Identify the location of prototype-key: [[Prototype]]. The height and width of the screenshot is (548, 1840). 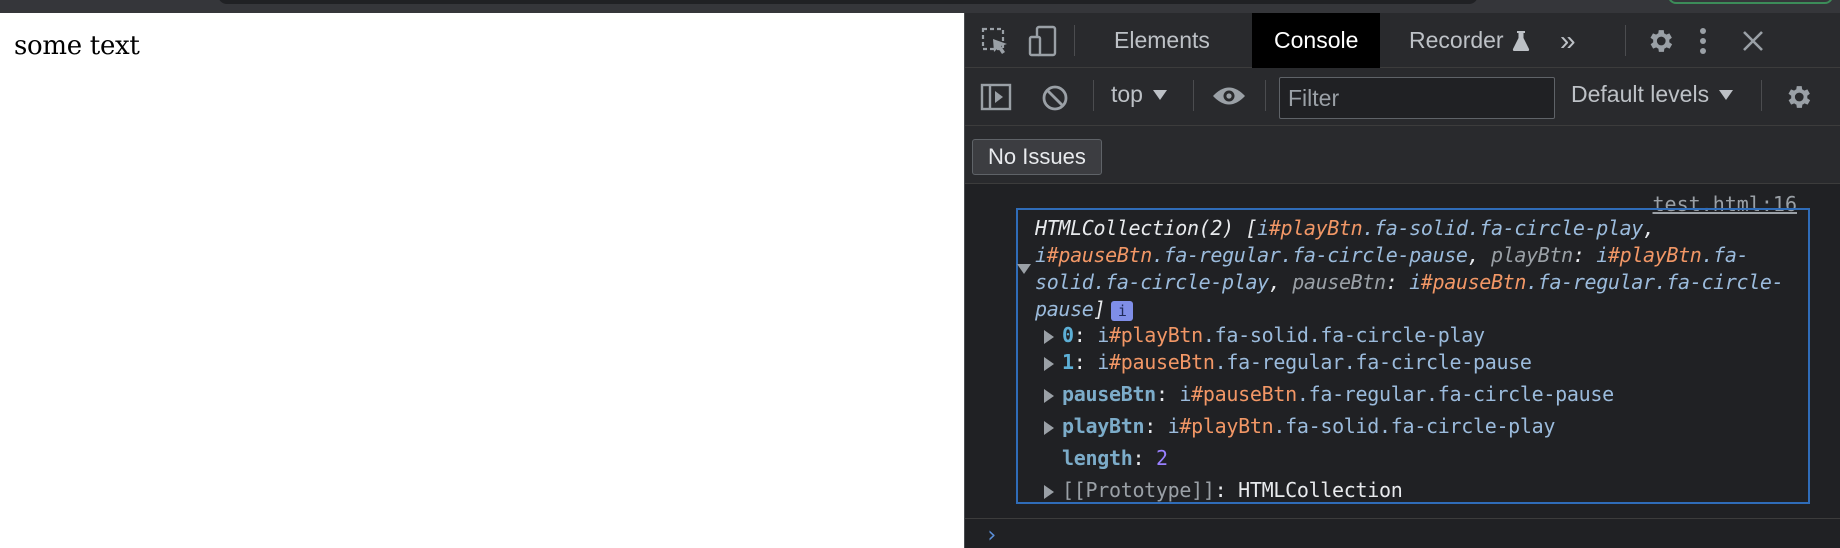
(1138, 490).